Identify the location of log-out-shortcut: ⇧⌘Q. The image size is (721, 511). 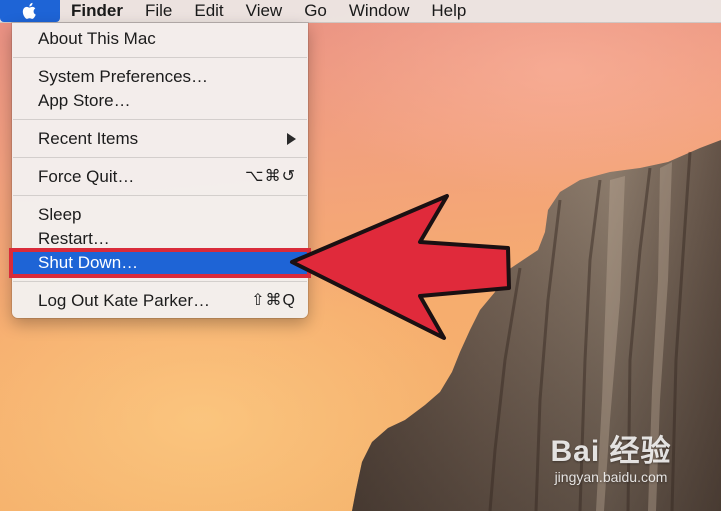
(273, 300).